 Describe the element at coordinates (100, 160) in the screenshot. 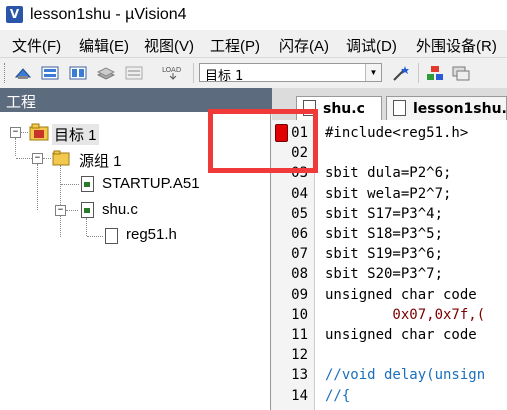

I see `tree-item-group: 源组 1` at that location.